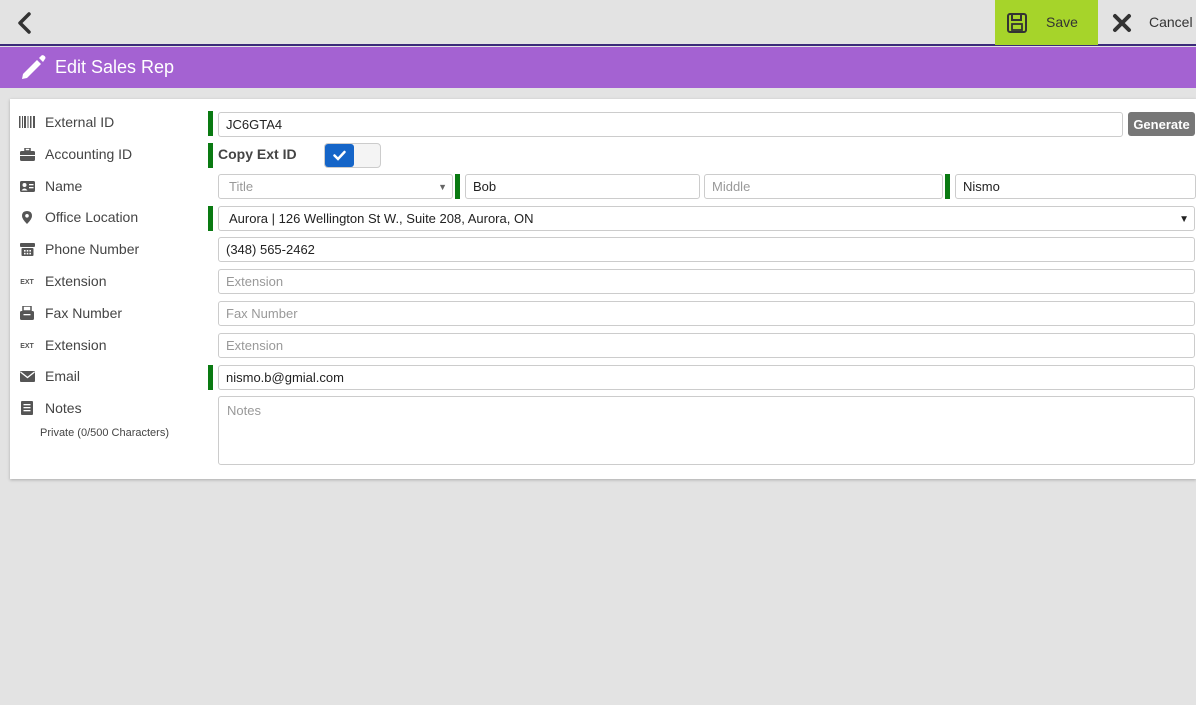  Describe the element at coordinates (63, 408) in the screenshot. I see `notes-label: Notes` at that location.